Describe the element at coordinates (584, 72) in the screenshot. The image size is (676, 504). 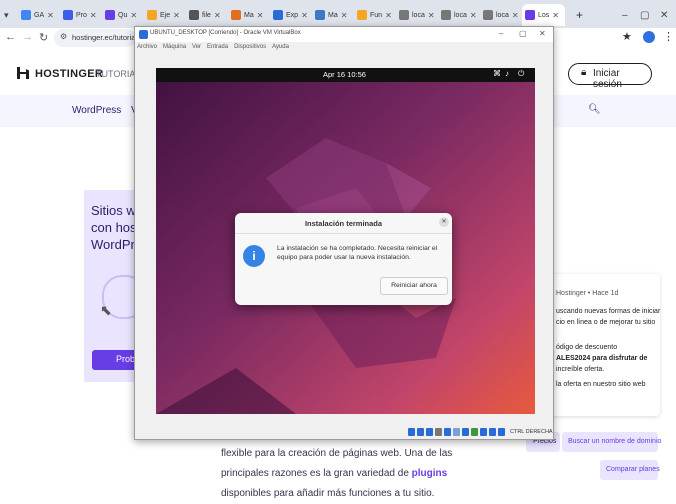
I see `user-lock-icon: 🔒︎` at that location.